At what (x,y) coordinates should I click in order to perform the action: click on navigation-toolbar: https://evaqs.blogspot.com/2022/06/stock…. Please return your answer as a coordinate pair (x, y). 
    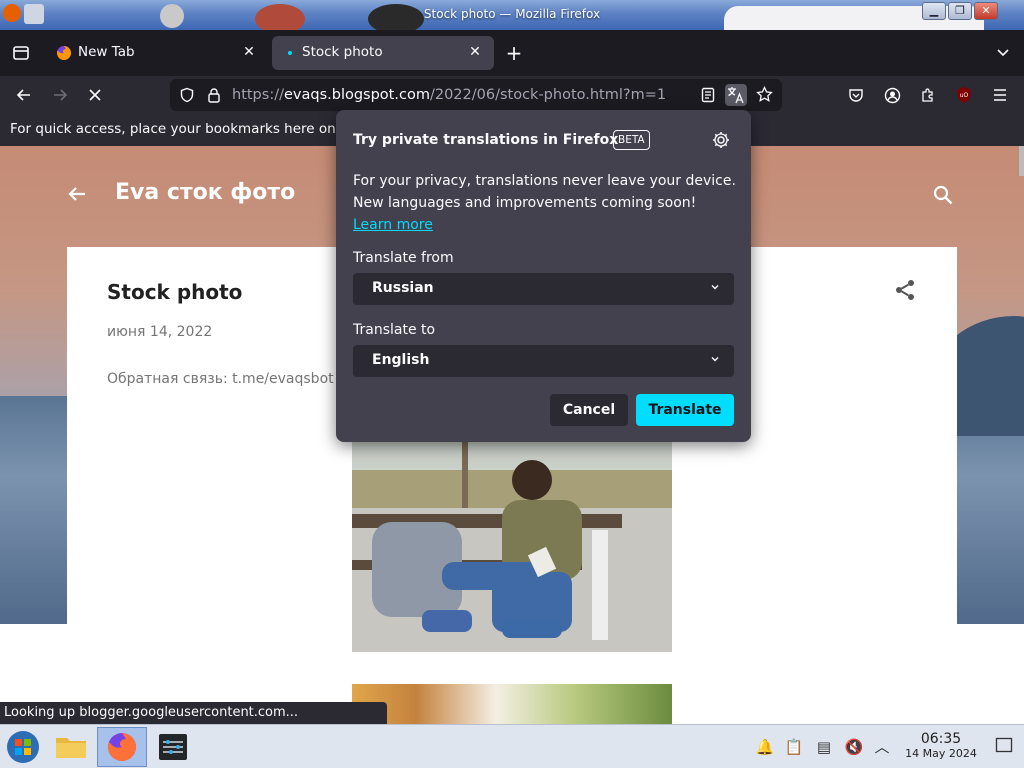
    Looking at the image, I should click on (512, 95).